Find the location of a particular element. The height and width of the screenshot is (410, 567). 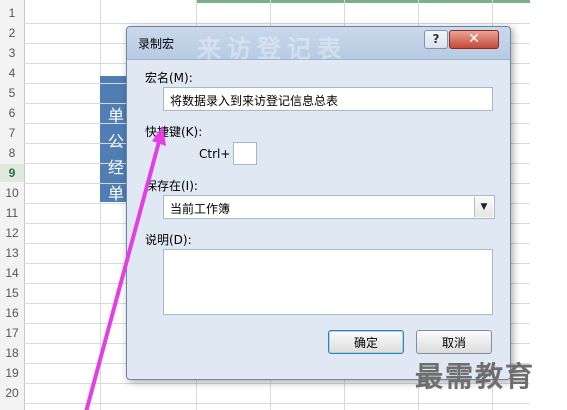

arrow-shaft is located at coordinates (123, 273).